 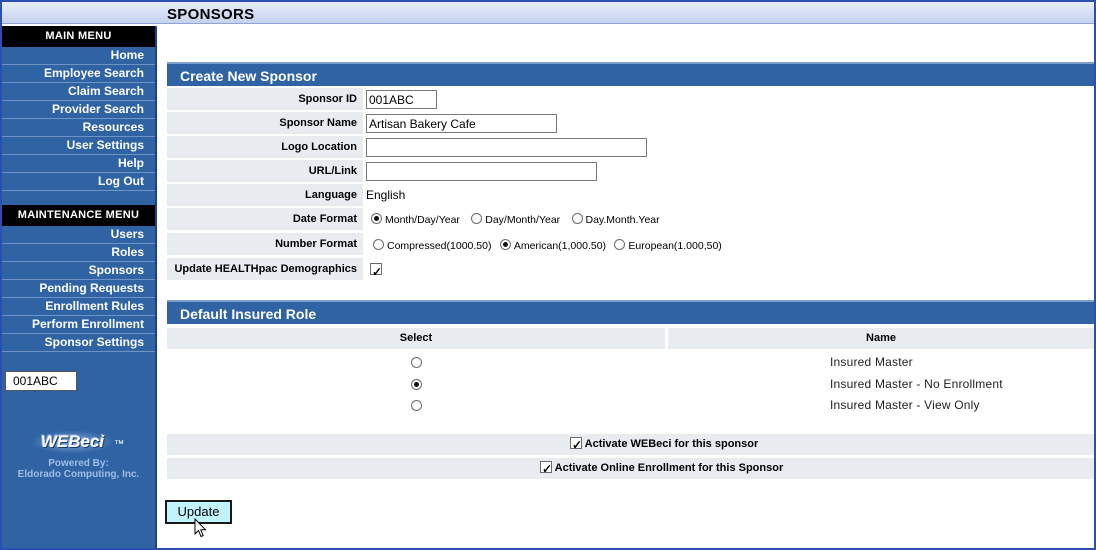 What do you see at coordinates (265, 269) in the screenshot?
I see `update-demographics-label: Update HEALTHpac Demographics` at bounding box center [265, 269].